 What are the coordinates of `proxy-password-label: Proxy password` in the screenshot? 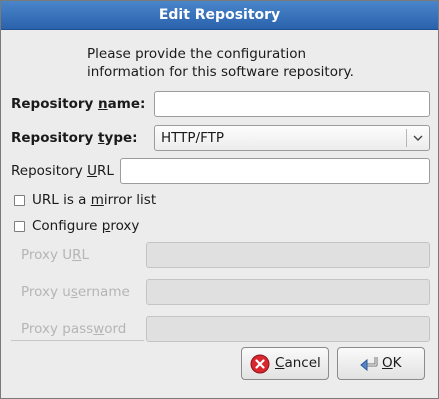 It's located at (74, 329).